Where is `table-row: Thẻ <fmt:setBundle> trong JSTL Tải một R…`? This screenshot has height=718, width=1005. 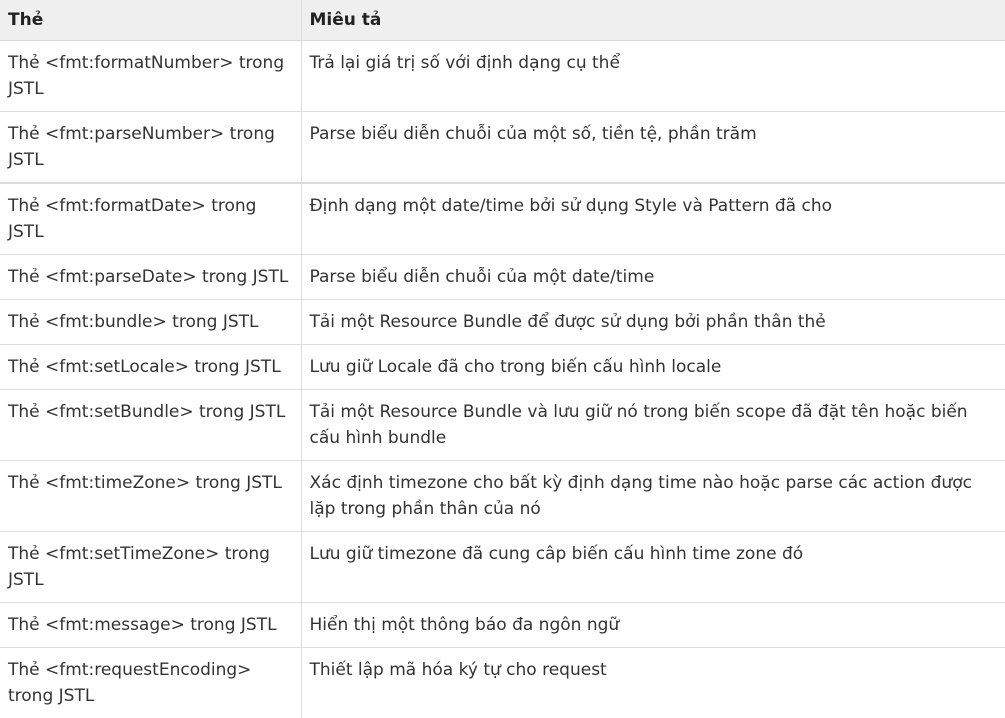
table-row: Thẻ <fmt:setBundle> trong JSTL Tải một R… is located at coordinates (502, 425).